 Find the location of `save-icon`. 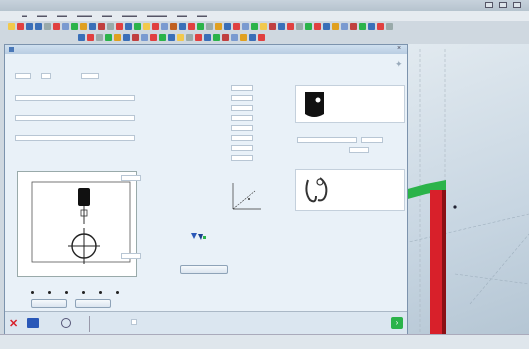

save-icon is located at coordinates (33, 323).